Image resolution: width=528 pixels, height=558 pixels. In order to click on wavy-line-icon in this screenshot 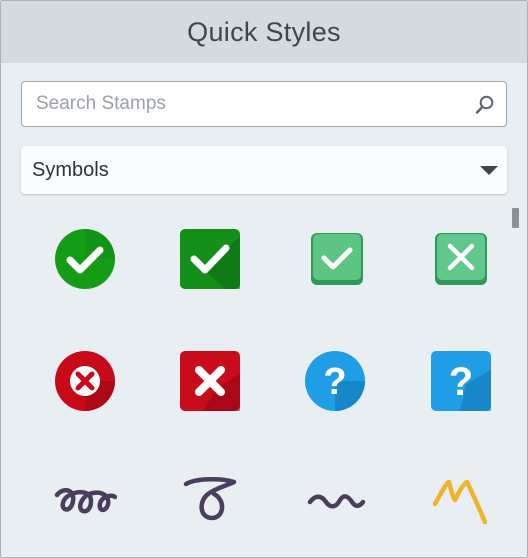, I will do `click(336, 501)`.